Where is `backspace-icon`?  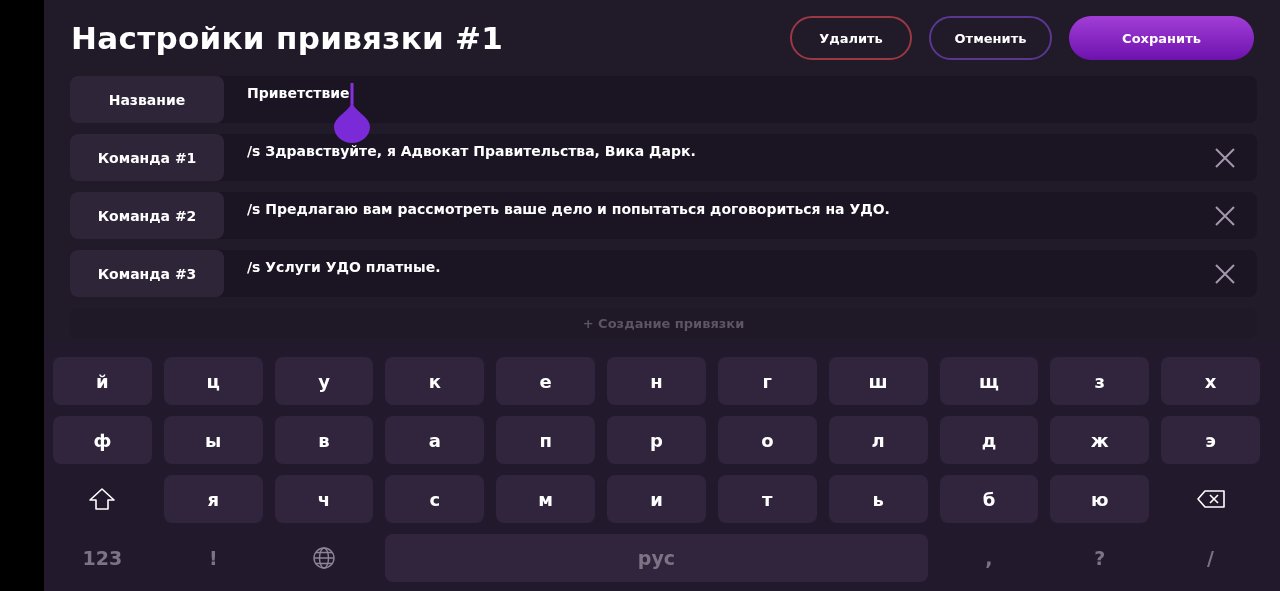 backspace-icon is located at coordinates (1210, 499).